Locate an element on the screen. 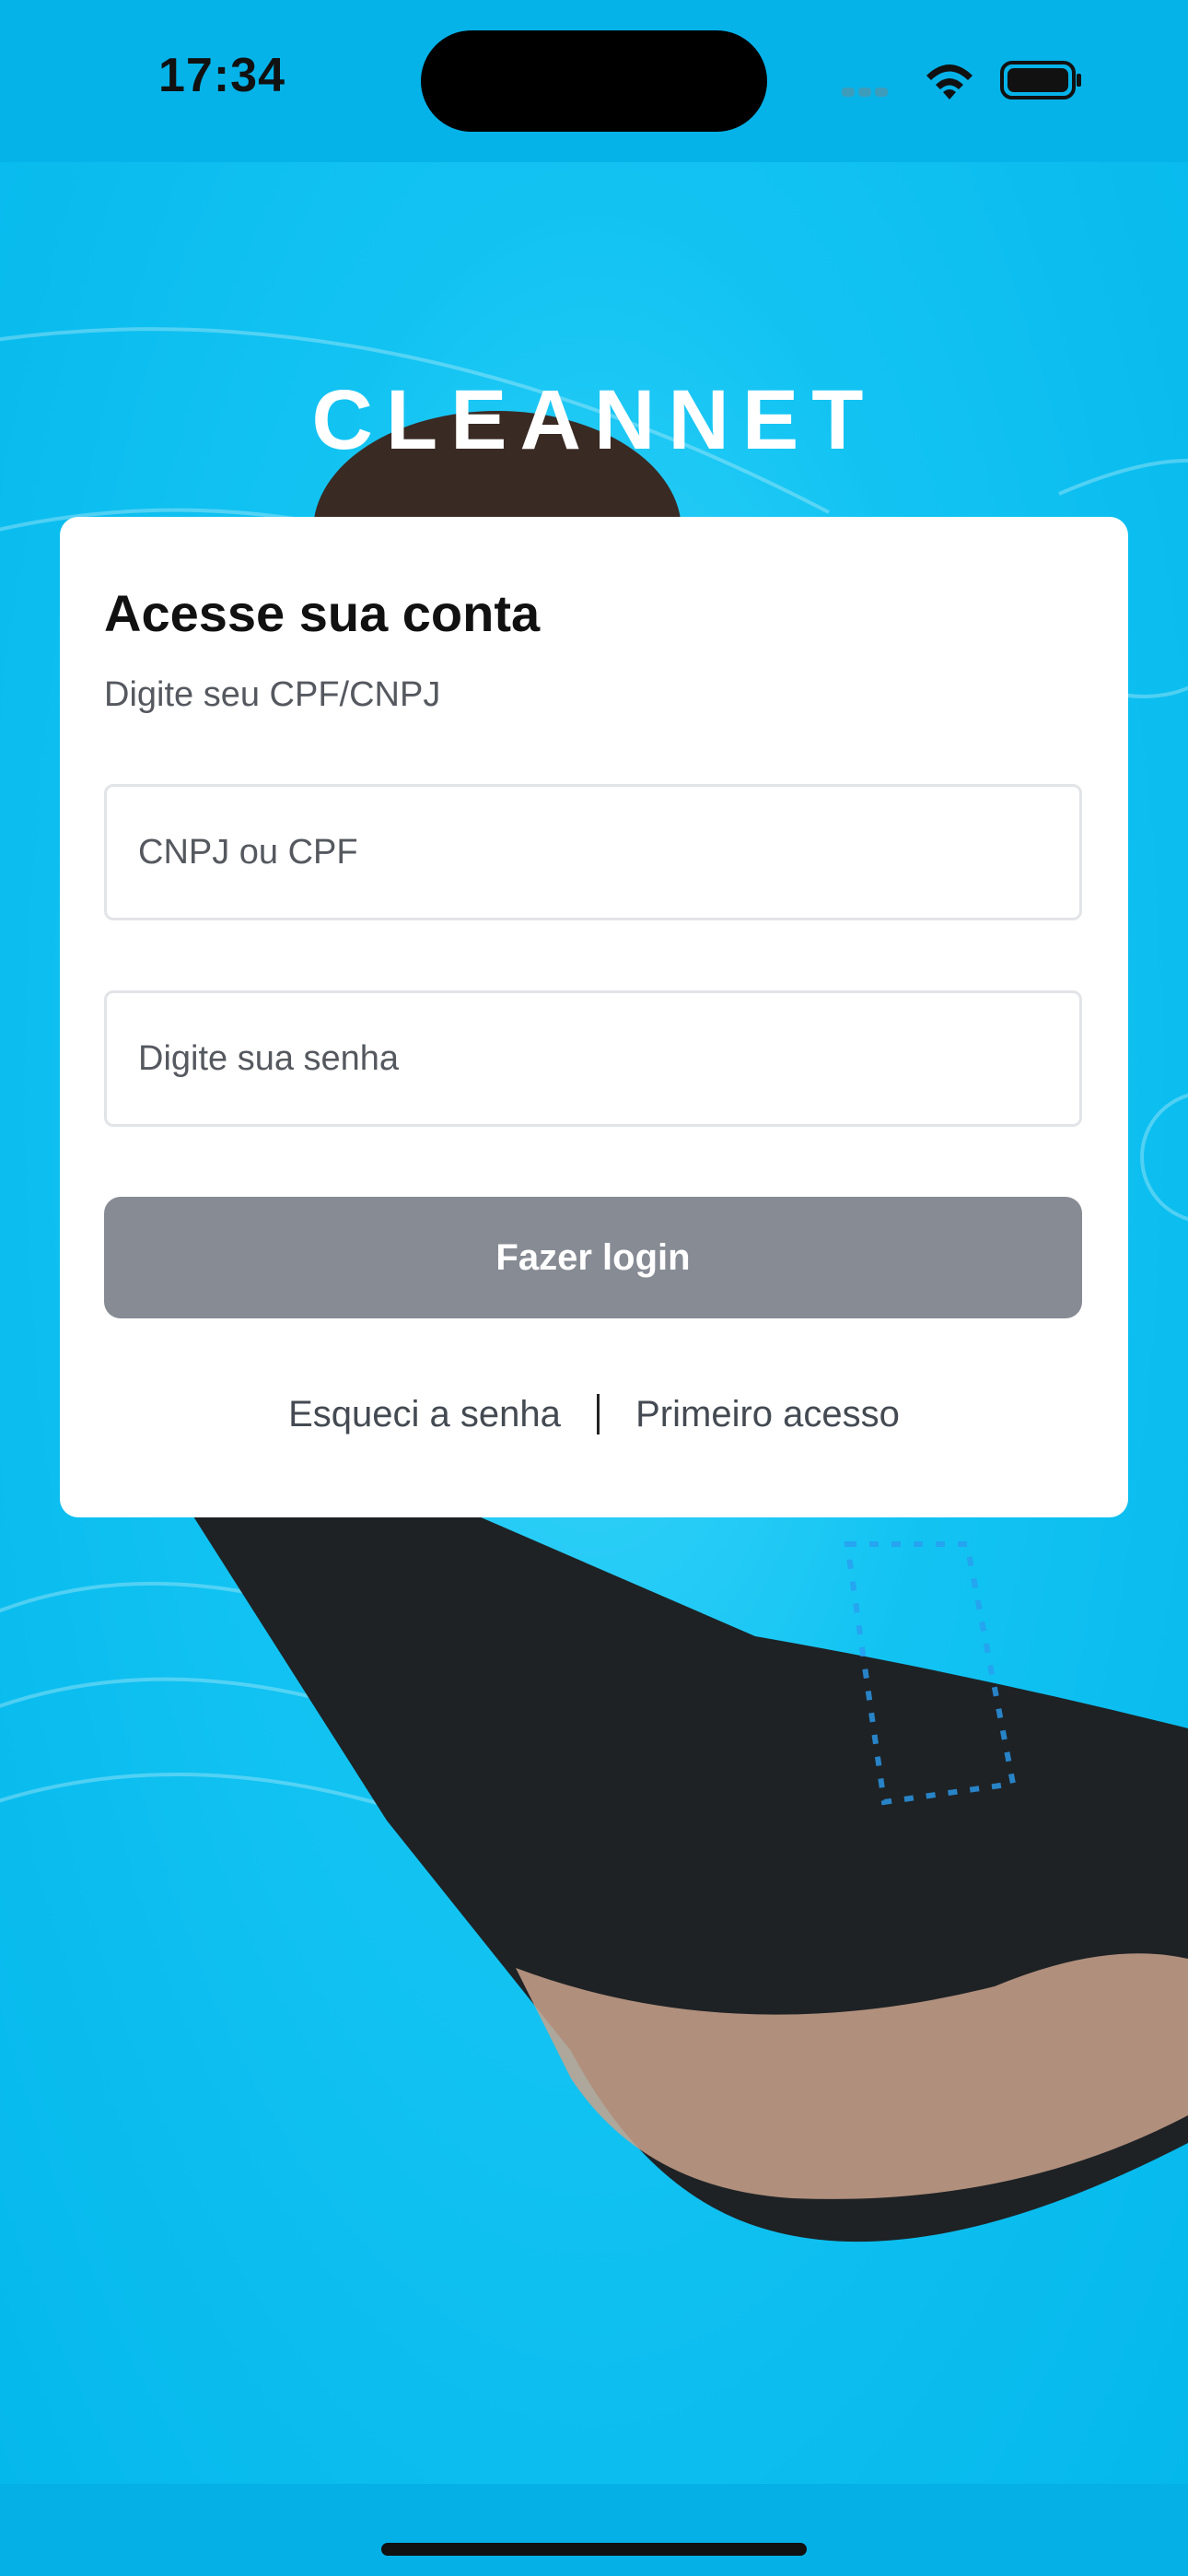 The width and height of the screenshot is (1188, 2576). card-subtitle: Digite seu CPF/CNPJ is located at coordinates (272, 694).